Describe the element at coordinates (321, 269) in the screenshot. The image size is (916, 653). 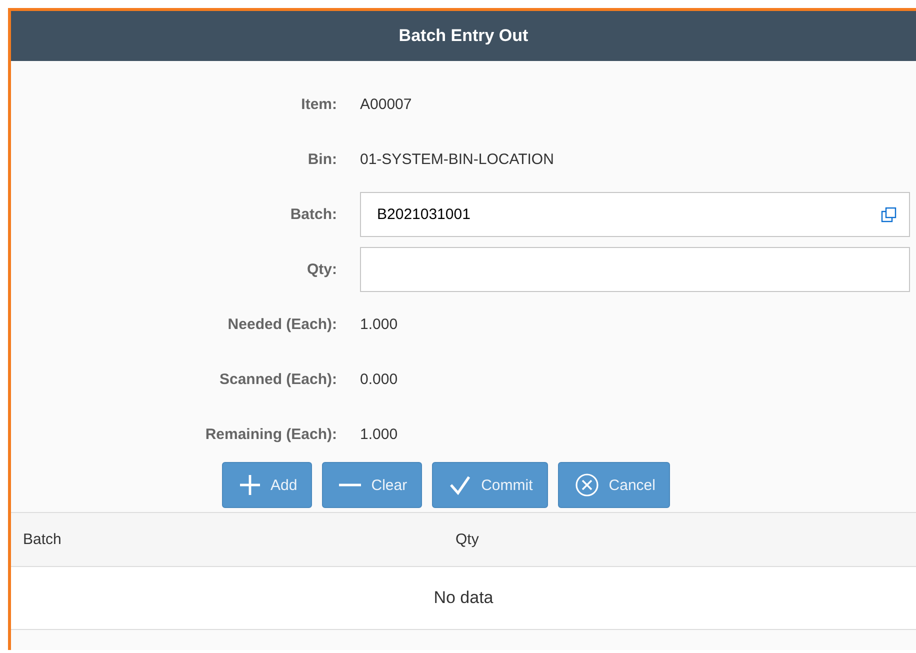
I see `field-label: Qty:` at that location.